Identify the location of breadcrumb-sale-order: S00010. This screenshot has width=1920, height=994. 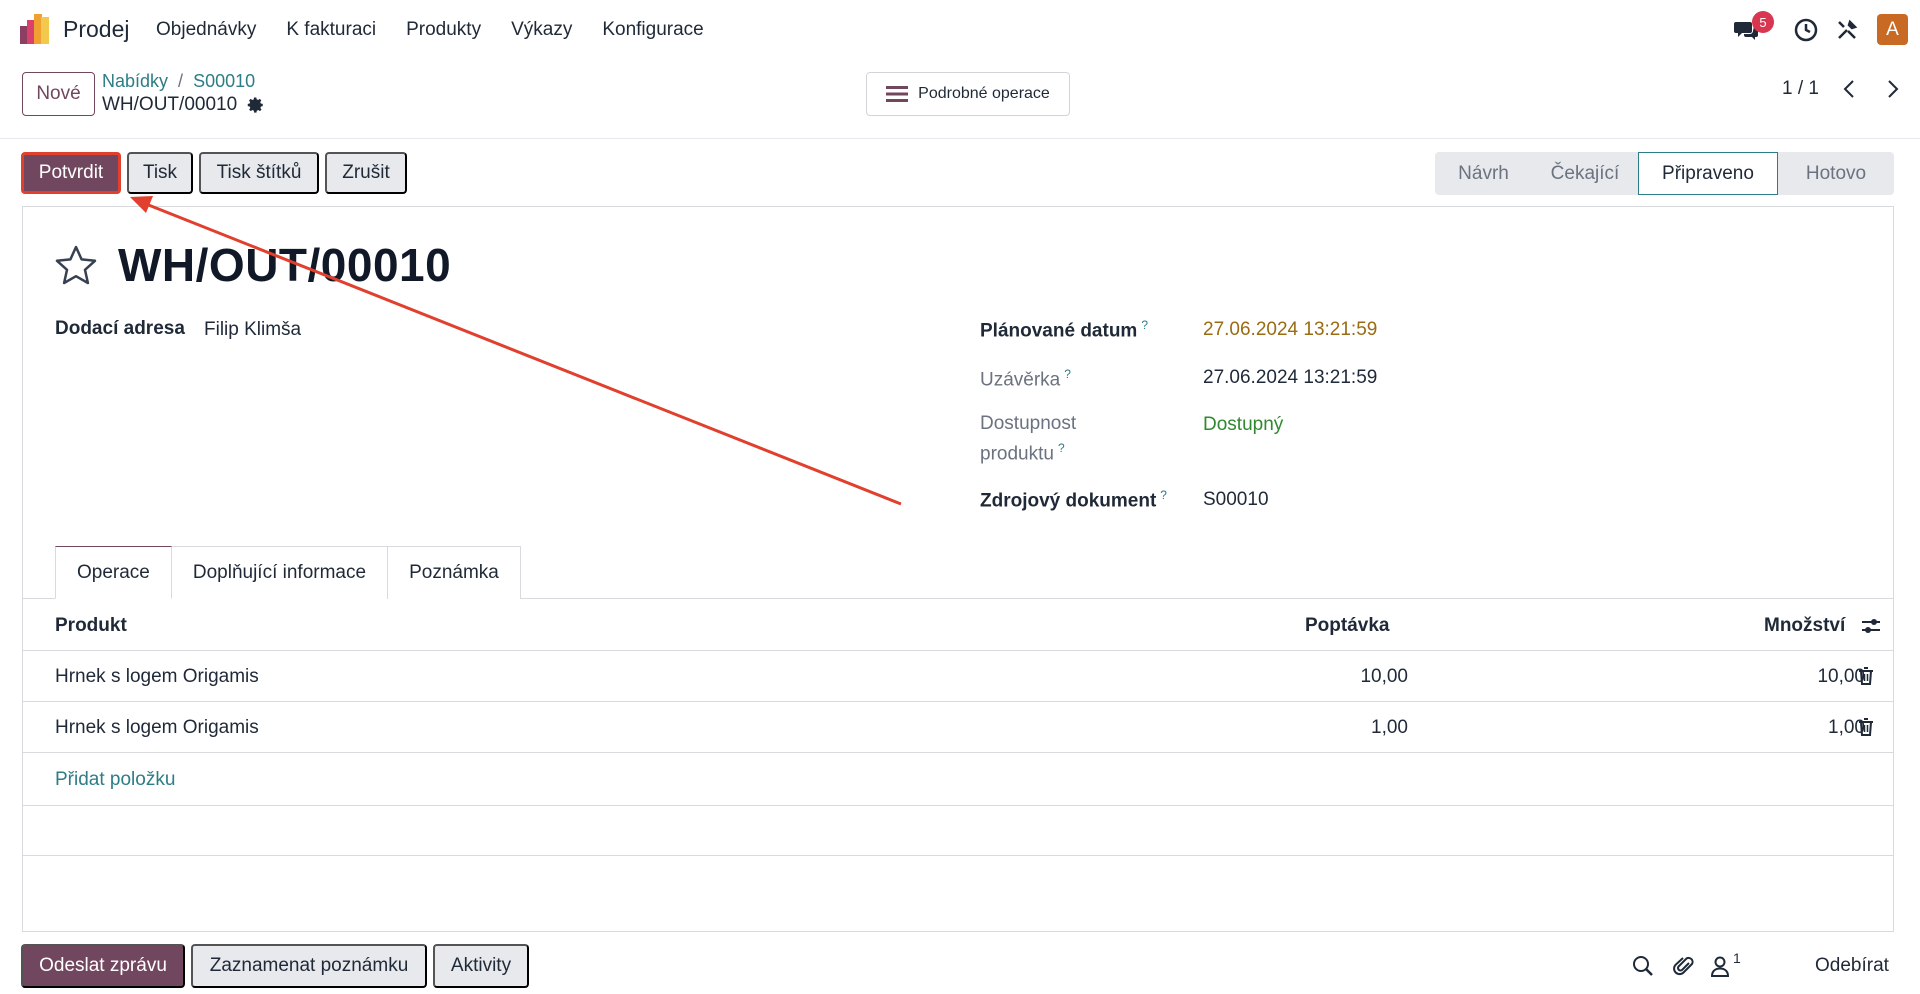
(224, 81).